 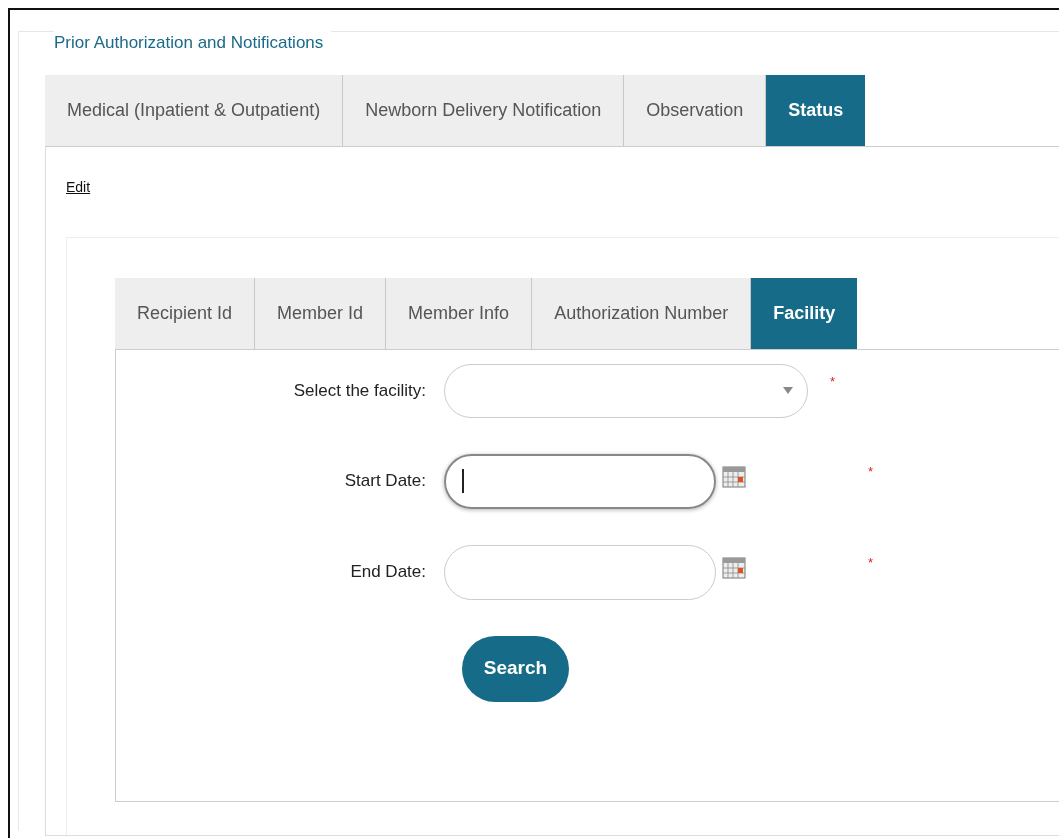 What do you see at coordinates (185, 313) in the screenshot?
I see `tab: Recipient Id` at bounding box center [185, 313].